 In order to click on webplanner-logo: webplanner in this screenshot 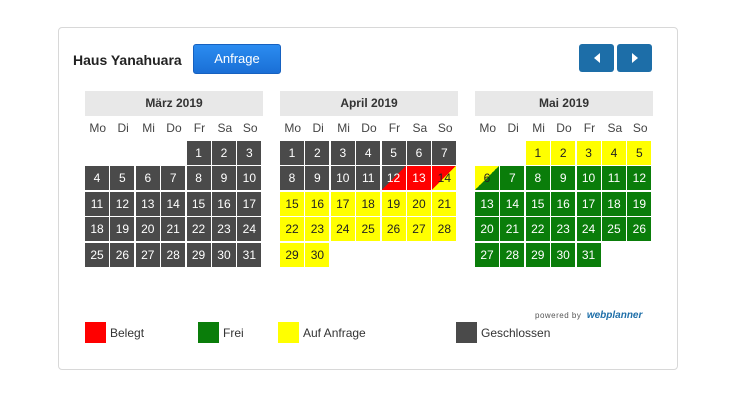, I will do `click(615, 315)`.